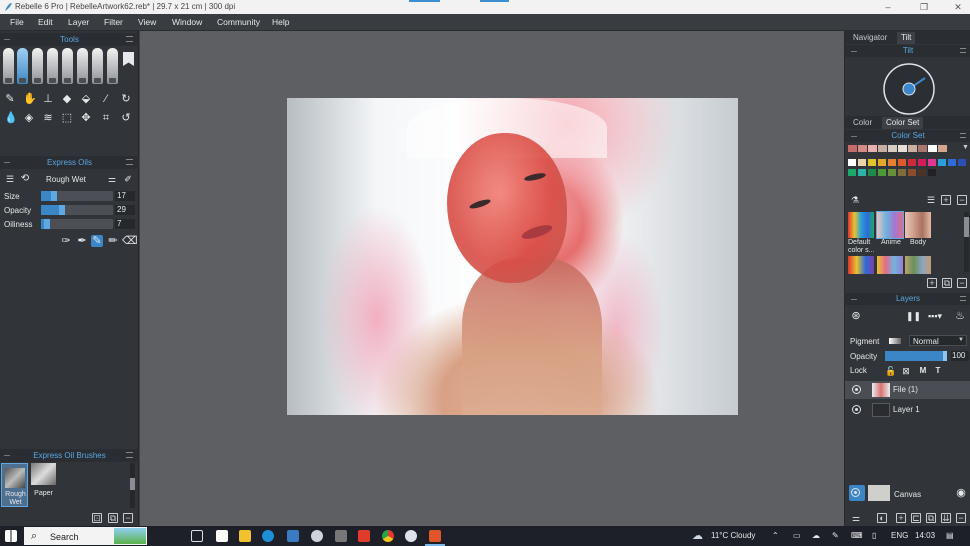 Image resolution: width=970 pixels, height=546 pixels. What do you see at coordinates (870, 38) in the screenshot?
I see `tab-navigator: Navigator` at bounding box center [870, 38].